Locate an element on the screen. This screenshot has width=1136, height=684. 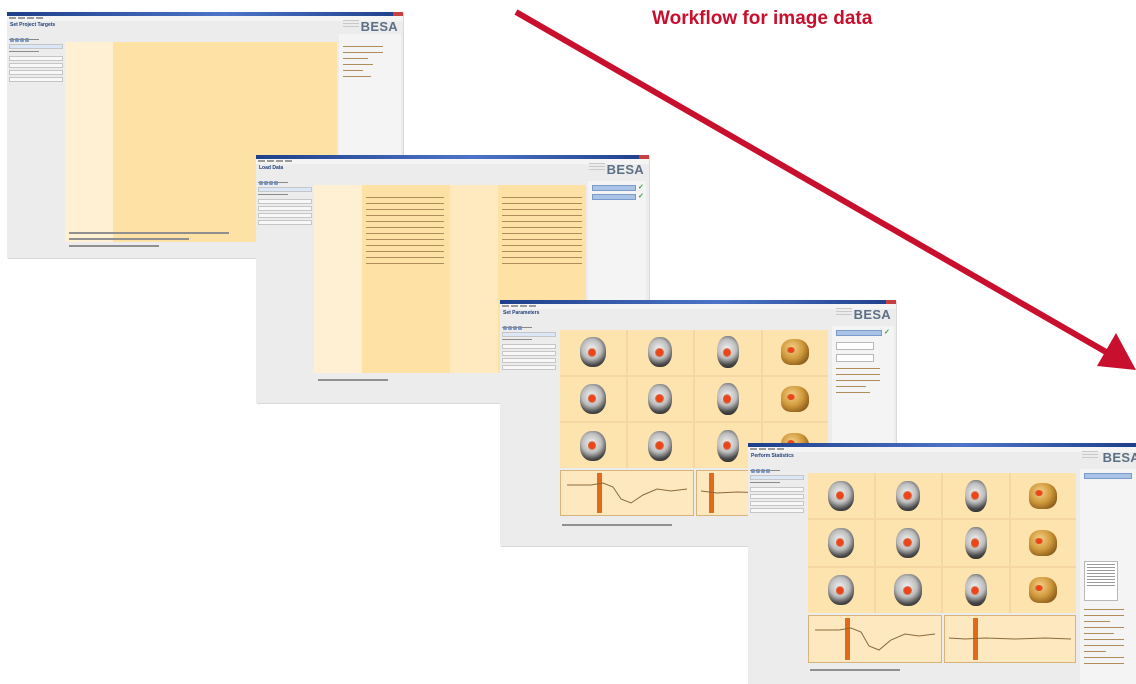
statistics-button is located at coordinates (1108, 476).